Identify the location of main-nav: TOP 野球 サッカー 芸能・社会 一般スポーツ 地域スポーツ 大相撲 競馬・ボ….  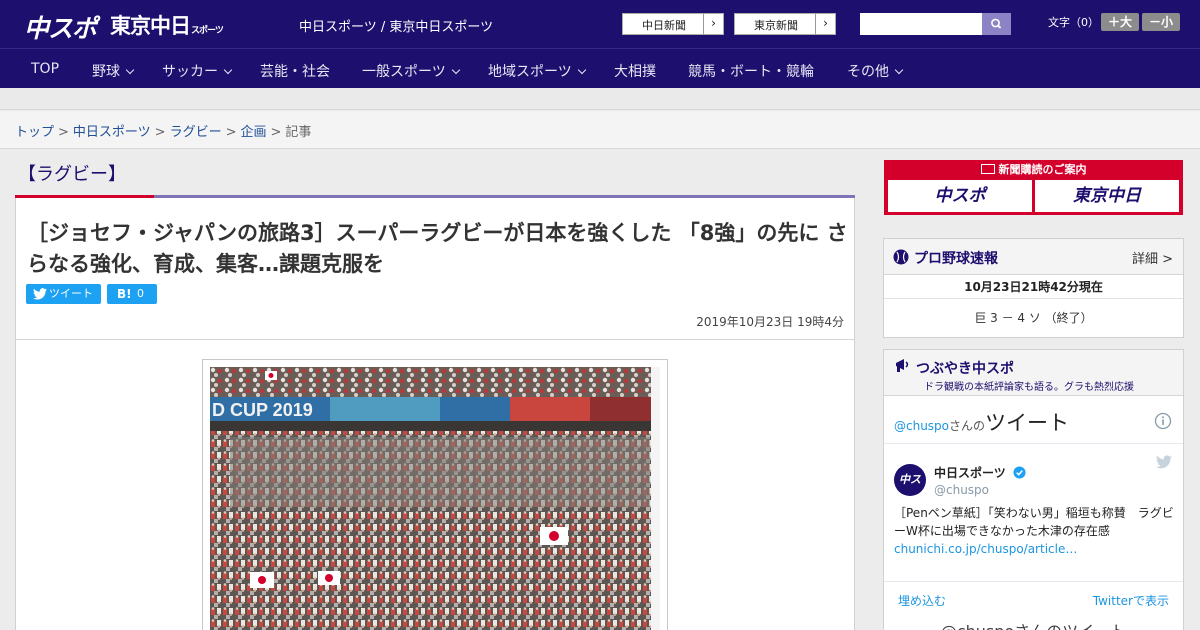
(600, 68).